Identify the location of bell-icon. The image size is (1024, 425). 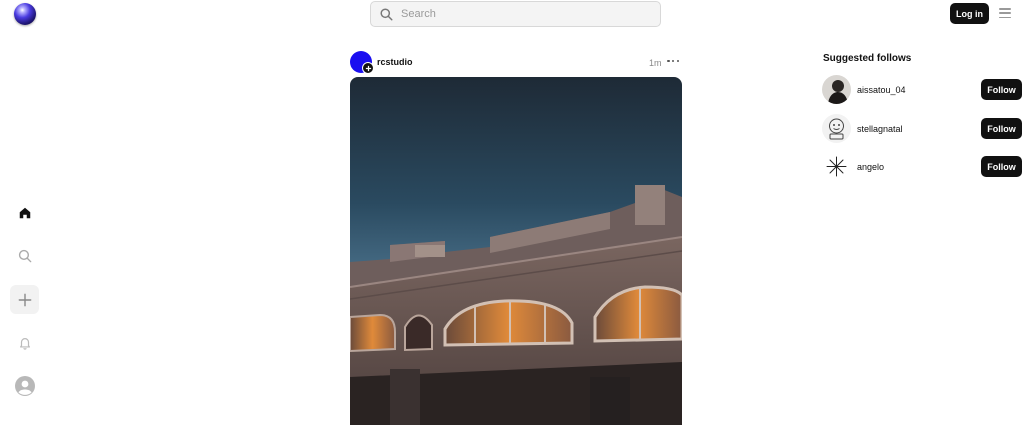
(24, 343).